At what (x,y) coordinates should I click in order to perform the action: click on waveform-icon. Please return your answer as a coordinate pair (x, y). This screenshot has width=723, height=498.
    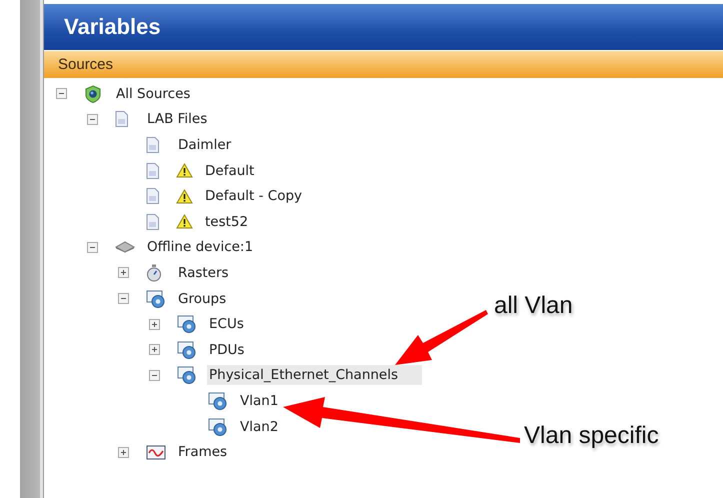
    Looking at the image, I should click on (156, 452).